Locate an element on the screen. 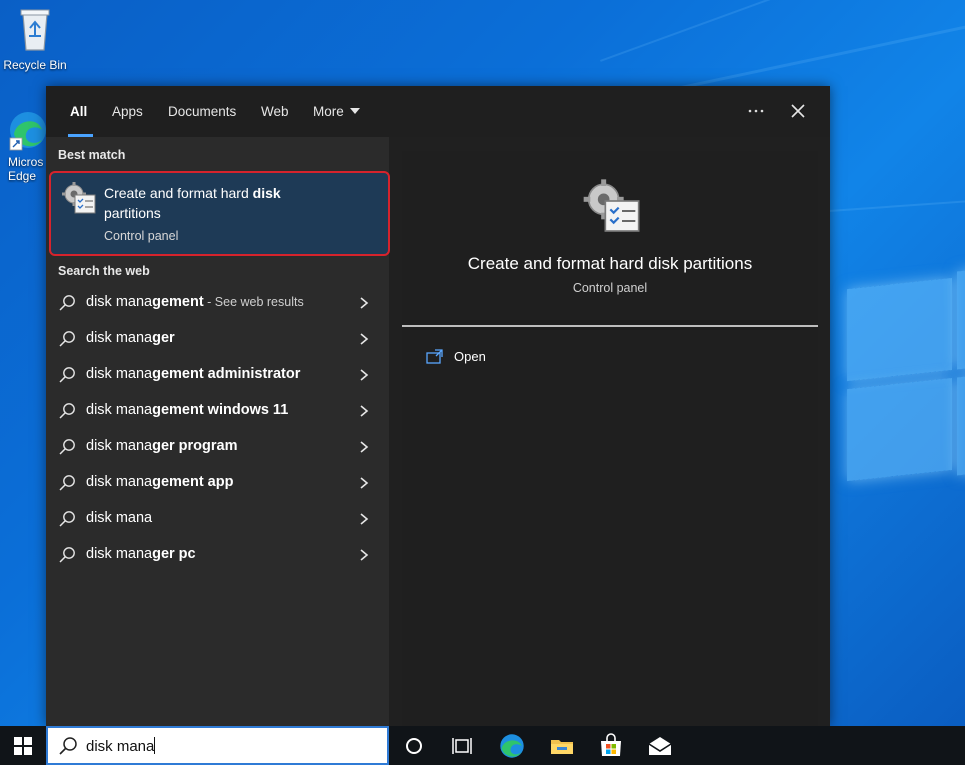  best-match-subtitle: Control panel is located at coordinates (141, 236).